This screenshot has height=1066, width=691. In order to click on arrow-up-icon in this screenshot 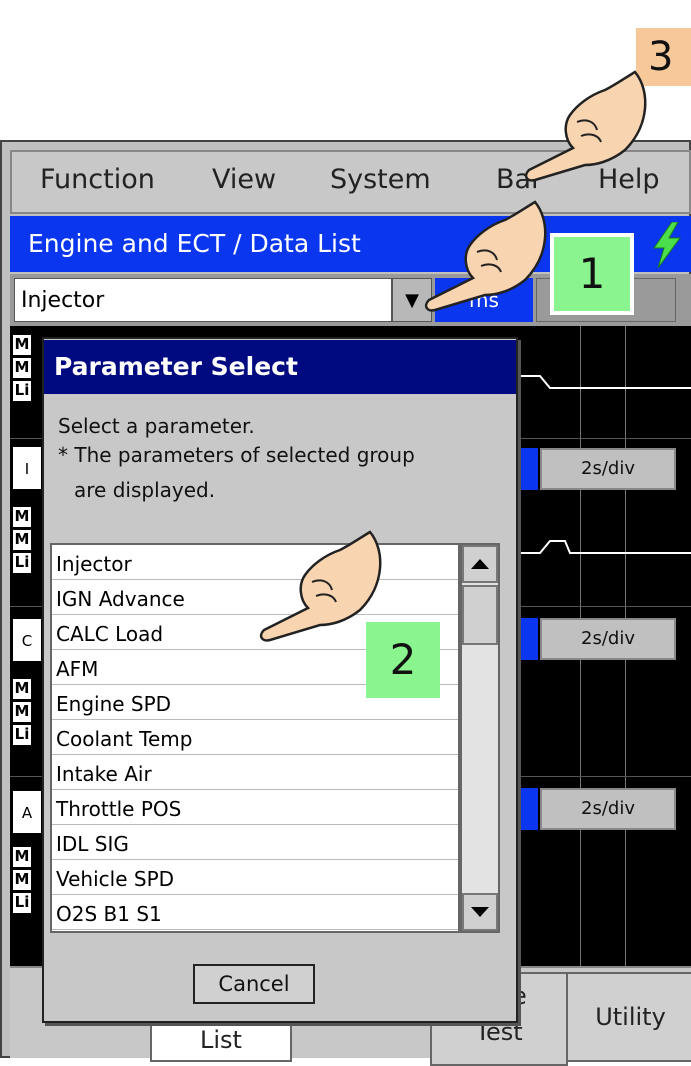, I will do `click(480, 564)`.